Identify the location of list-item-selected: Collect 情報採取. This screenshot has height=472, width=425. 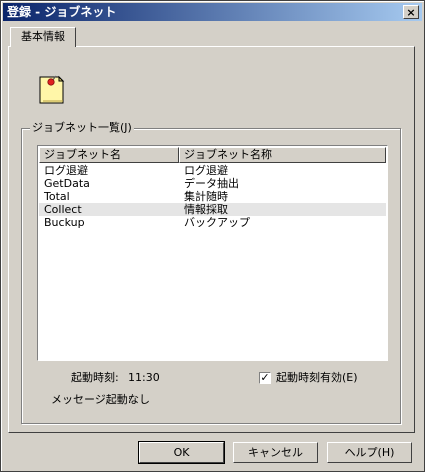
(212, 209).